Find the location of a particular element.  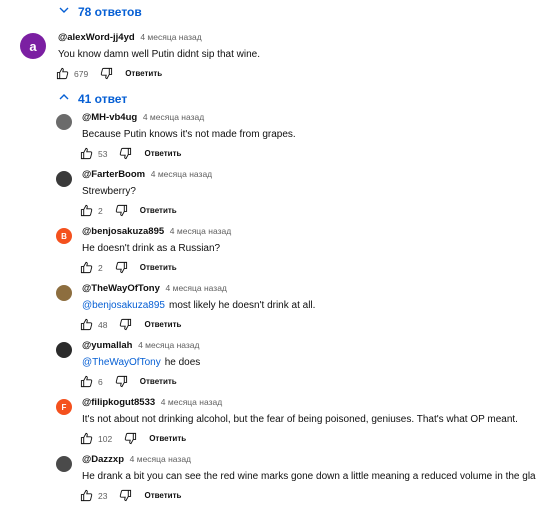

comment-text: He doesn't drink as a Russian? is located at coordinates (151, 248).